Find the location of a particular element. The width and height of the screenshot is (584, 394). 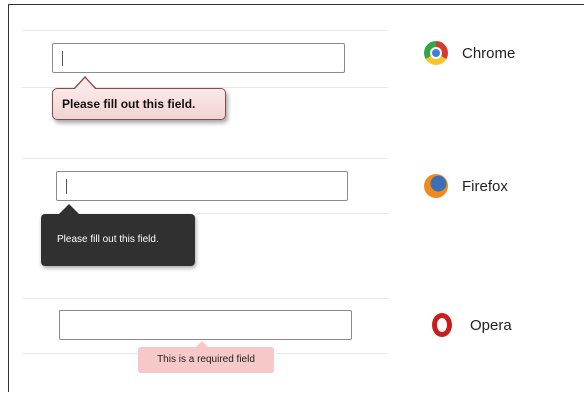

chrome-validation-tooltip: Please fill out this field. is located at coordinates (139, 98).